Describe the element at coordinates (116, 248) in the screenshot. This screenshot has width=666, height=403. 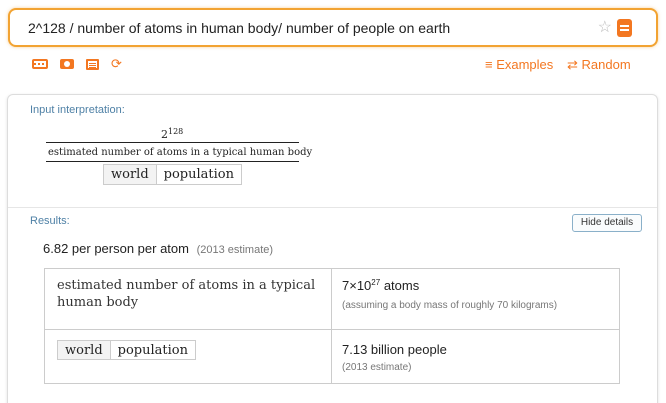
I see `result-value-text: 6.82 per person per atom` at that location.